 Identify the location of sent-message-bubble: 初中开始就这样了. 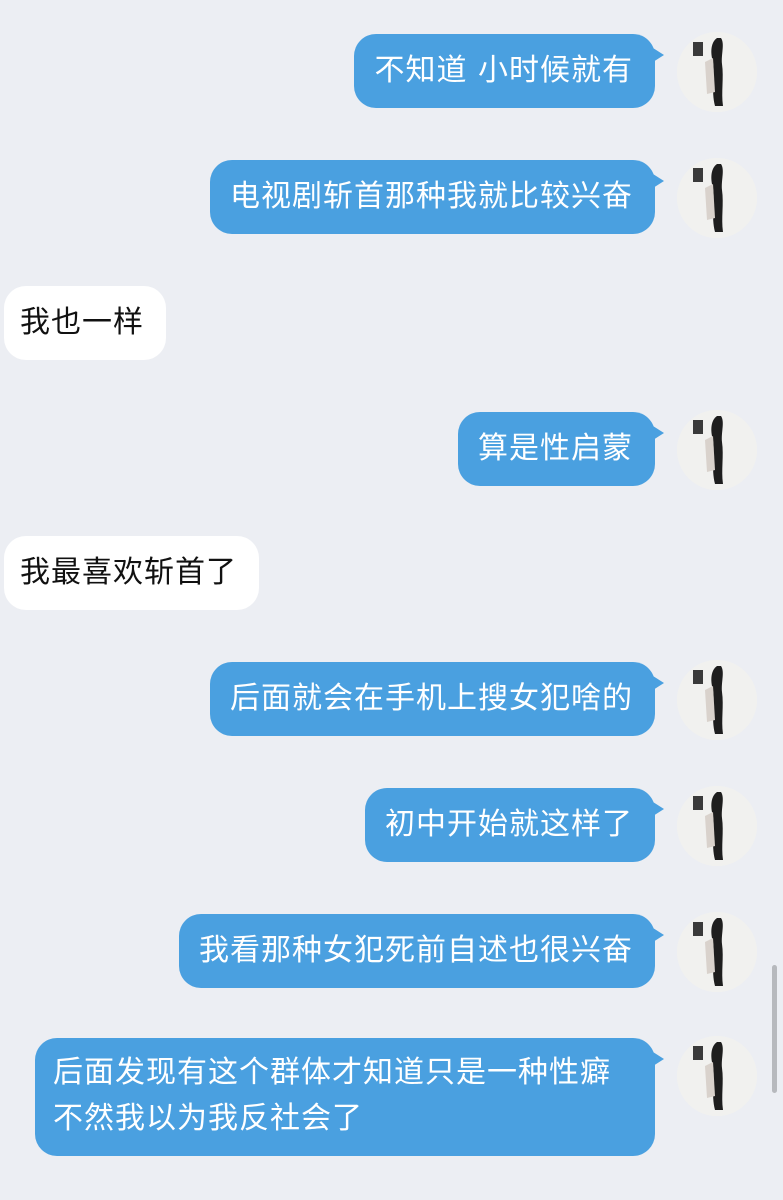
(514, 825).